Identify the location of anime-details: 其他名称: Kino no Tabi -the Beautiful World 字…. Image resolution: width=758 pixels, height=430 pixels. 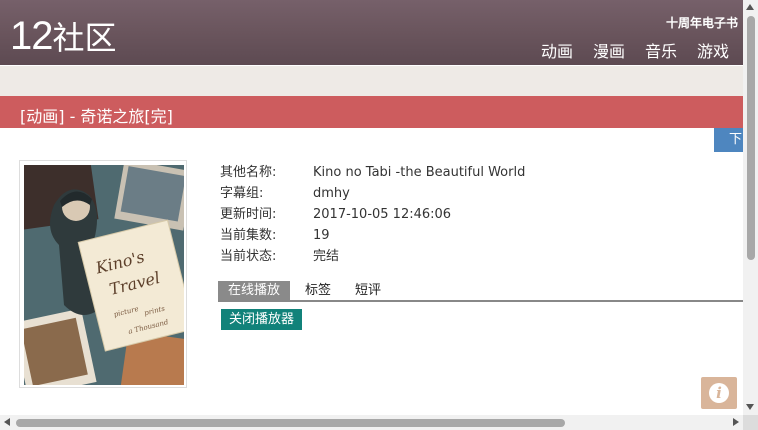
(372, 216).